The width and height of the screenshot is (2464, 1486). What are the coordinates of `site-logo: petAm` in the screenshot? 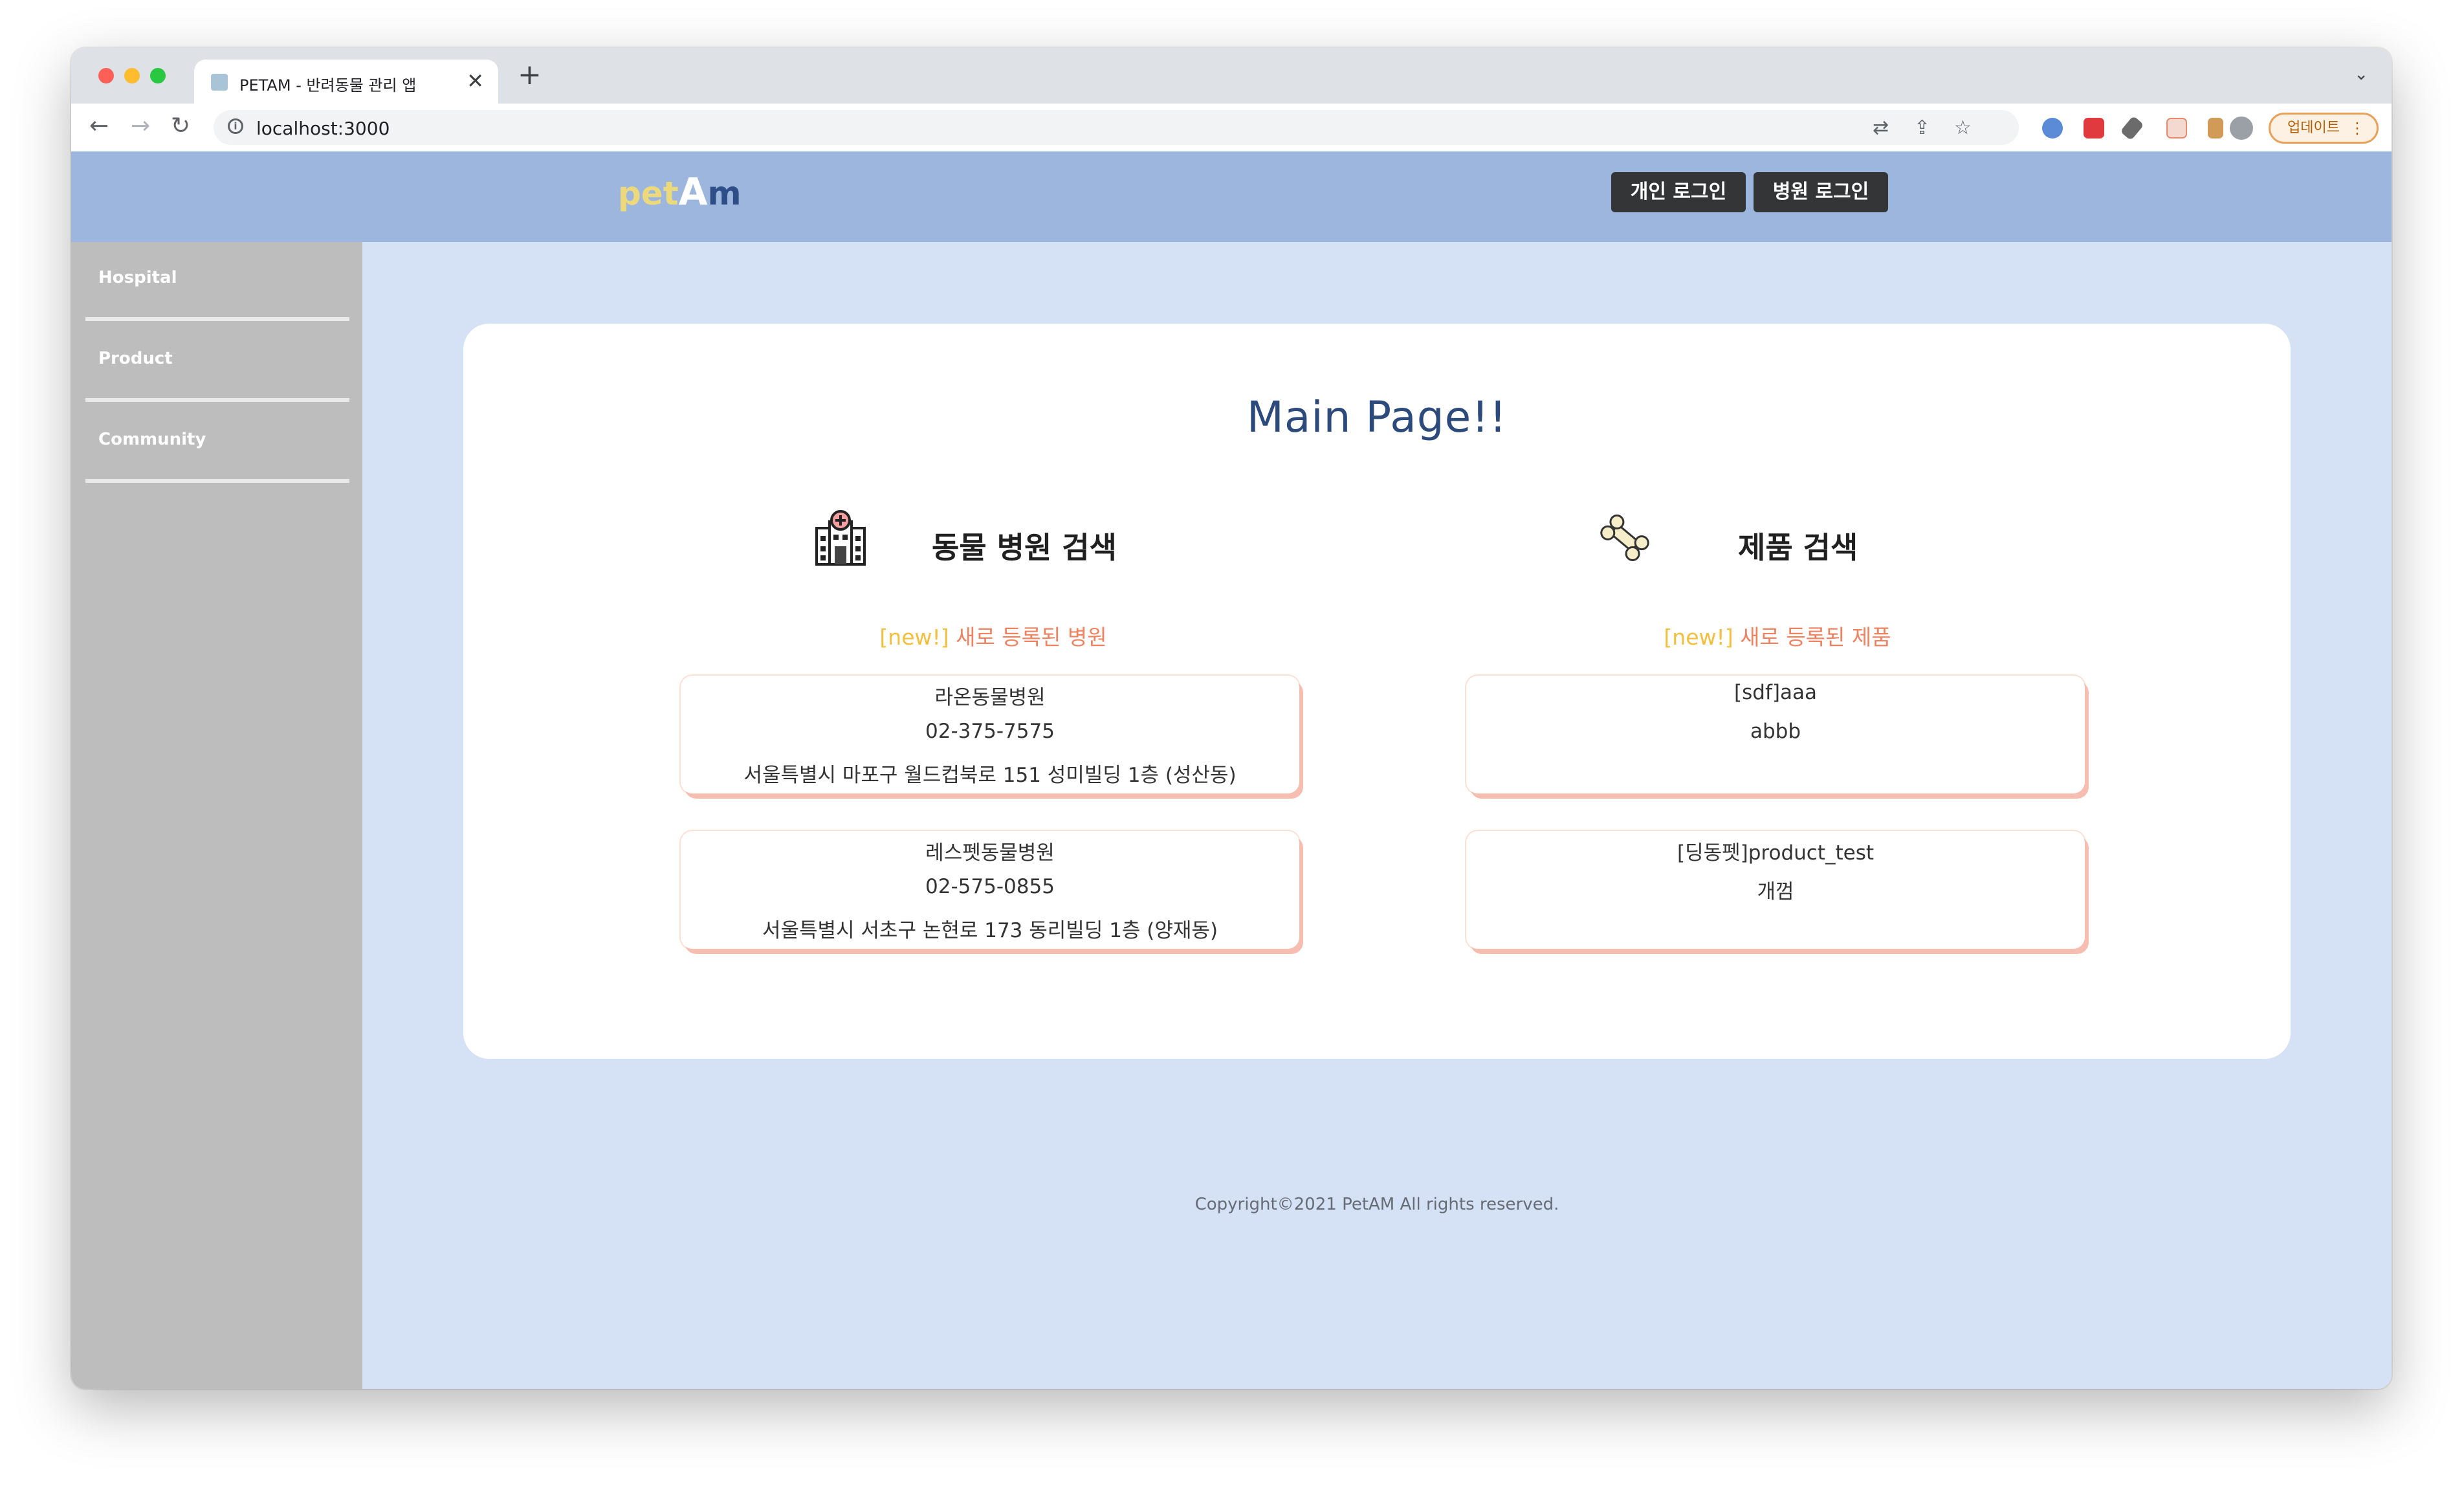 It's located at (680, 192).